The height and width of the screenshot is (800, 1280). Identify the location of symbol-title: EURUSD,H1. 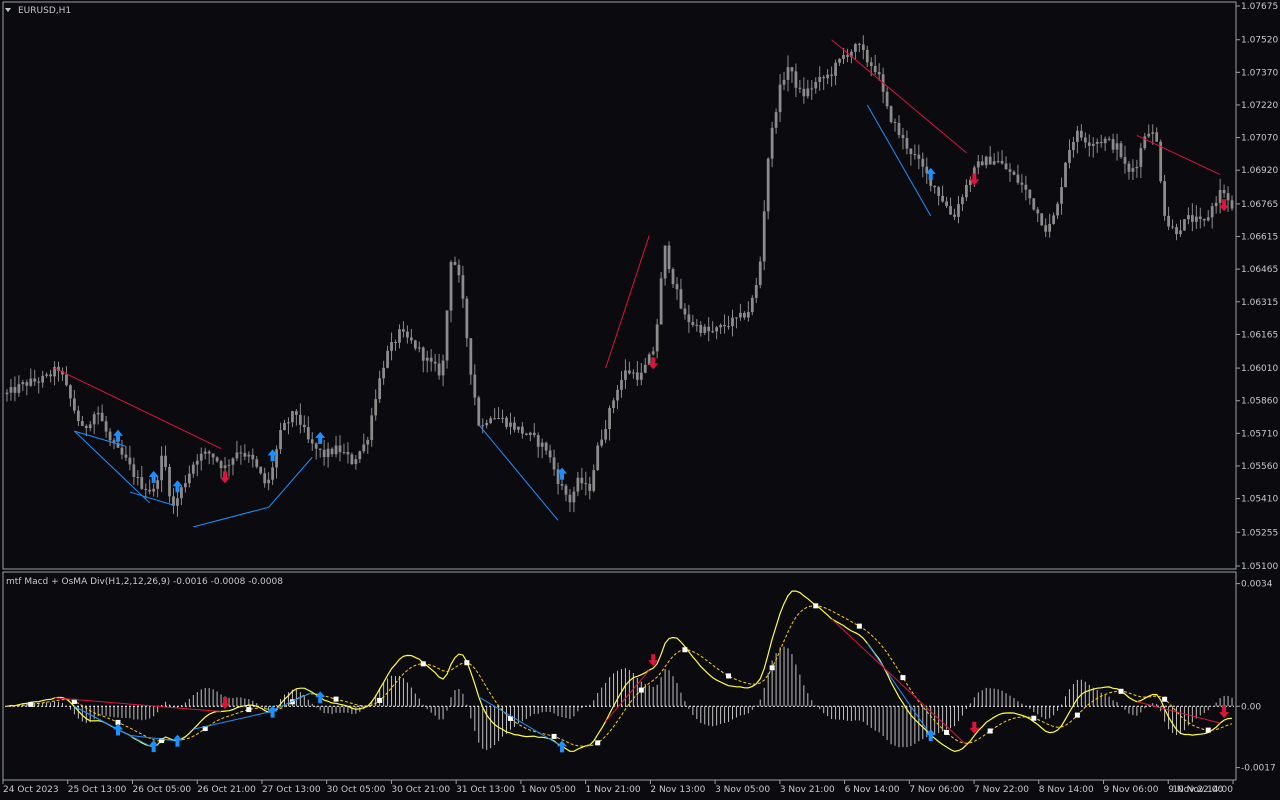
(44, 11).